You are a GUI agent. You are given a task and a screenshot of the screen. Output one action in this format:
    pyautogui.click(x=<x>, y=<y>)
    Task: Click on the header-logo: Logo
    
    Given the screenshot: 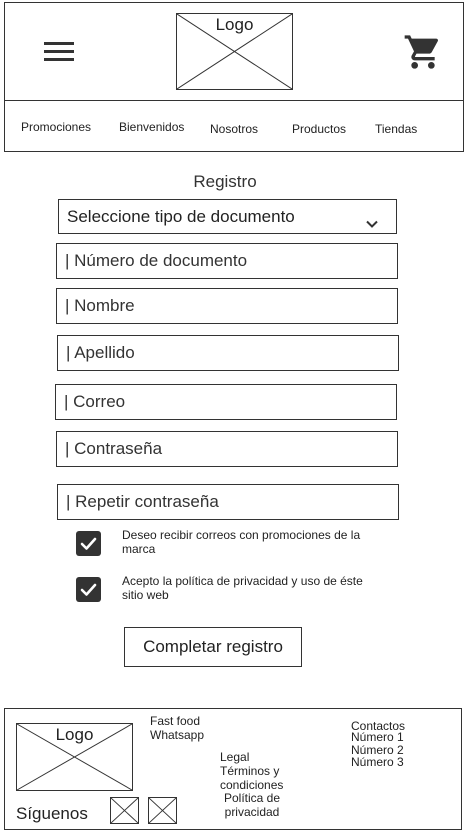 What is the action you would take?
    pyautogui.click(x=234, y=51)
    